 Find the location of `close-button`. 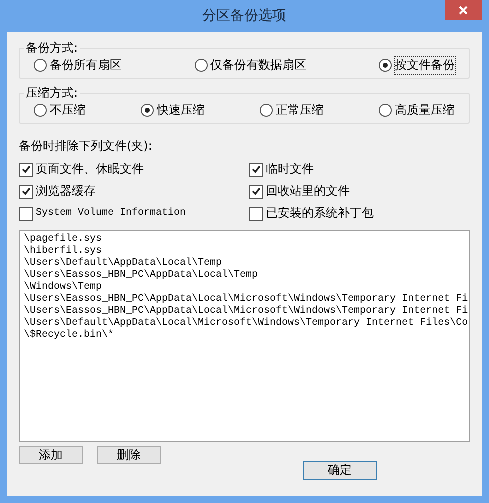

close-button is located at coordinates (463, 10).